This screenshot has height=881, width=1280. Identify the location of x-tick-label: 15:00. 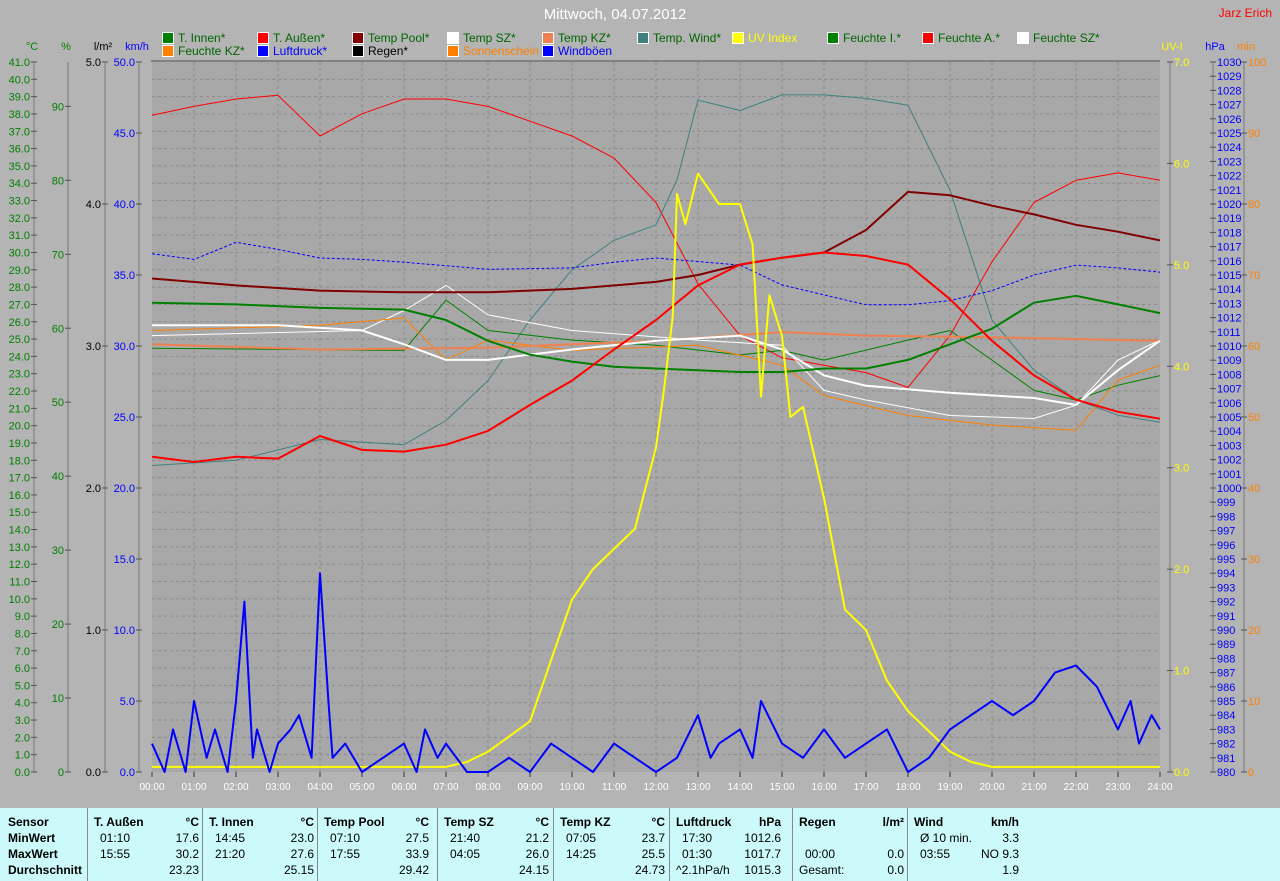
(781, 787).